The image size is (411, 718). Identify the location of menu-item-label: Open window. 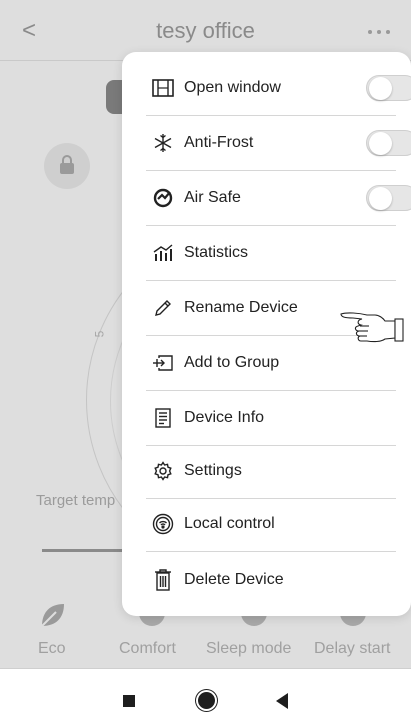
(232, 87).